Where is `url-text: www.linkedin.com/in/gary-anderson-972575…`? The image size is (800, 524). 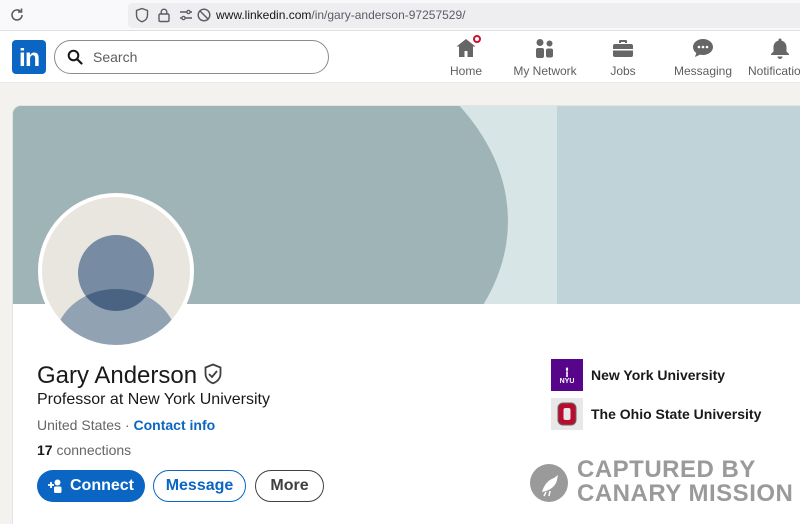 url-text: www.linkedin.com/in/gary-anderson-972575… is located at coordinates (340, 15).